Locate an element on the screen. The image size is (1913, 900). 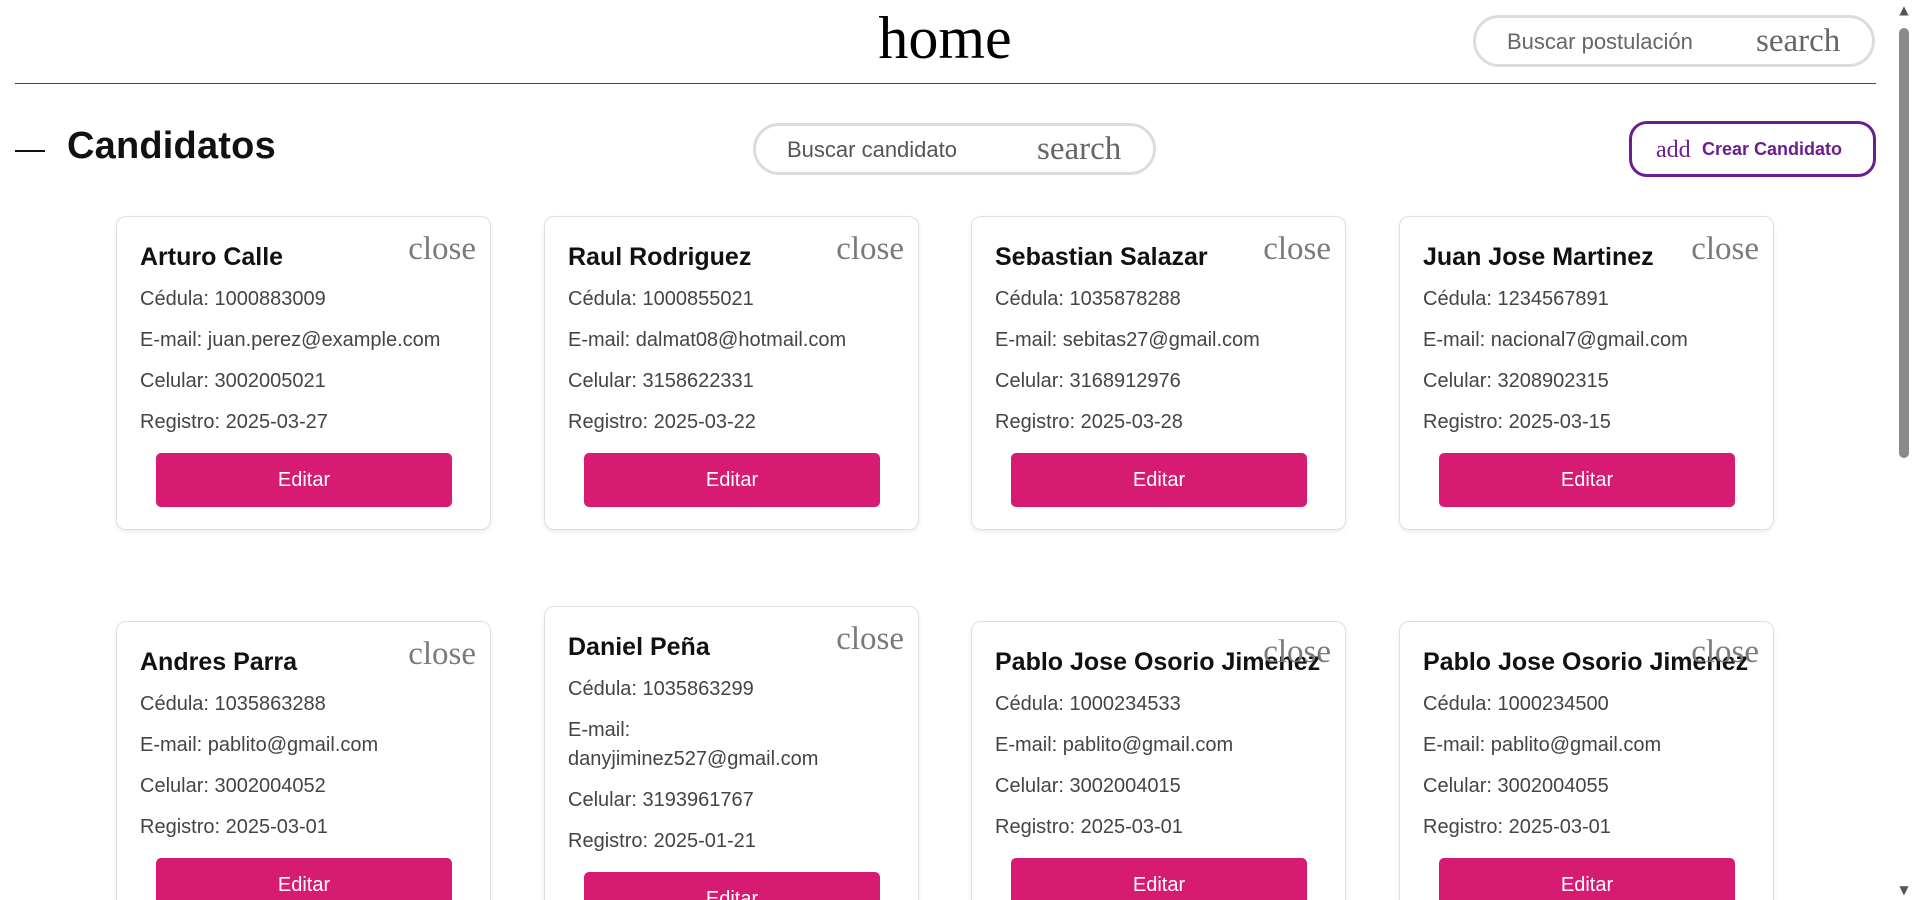
candidate-email: E-mail: nacional7@gmail.com is located at coordinates (1555, 340).